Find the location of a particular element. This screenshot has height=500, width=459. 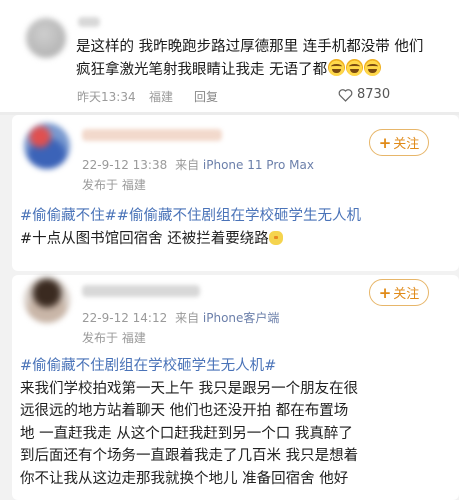

body-line: 你不让我从这边走那我就换个地儿 准备回宿舍 他好 is located at coordinates (184, 478).